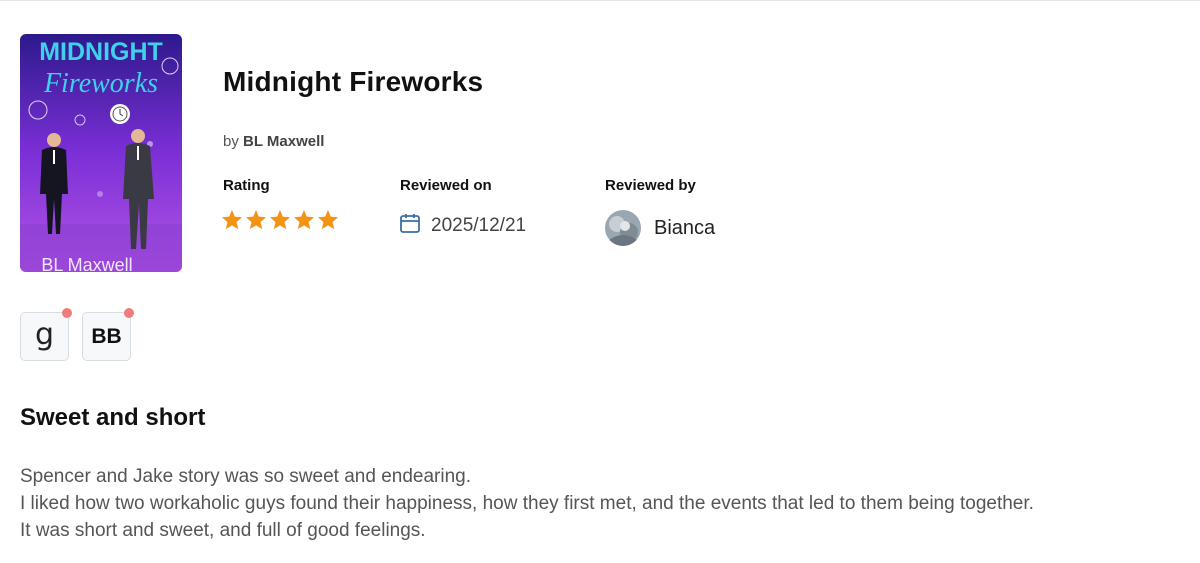 The height and width of the screenshot is (563, 1200). I want to click on by-prefix: by, so click(231, 141).